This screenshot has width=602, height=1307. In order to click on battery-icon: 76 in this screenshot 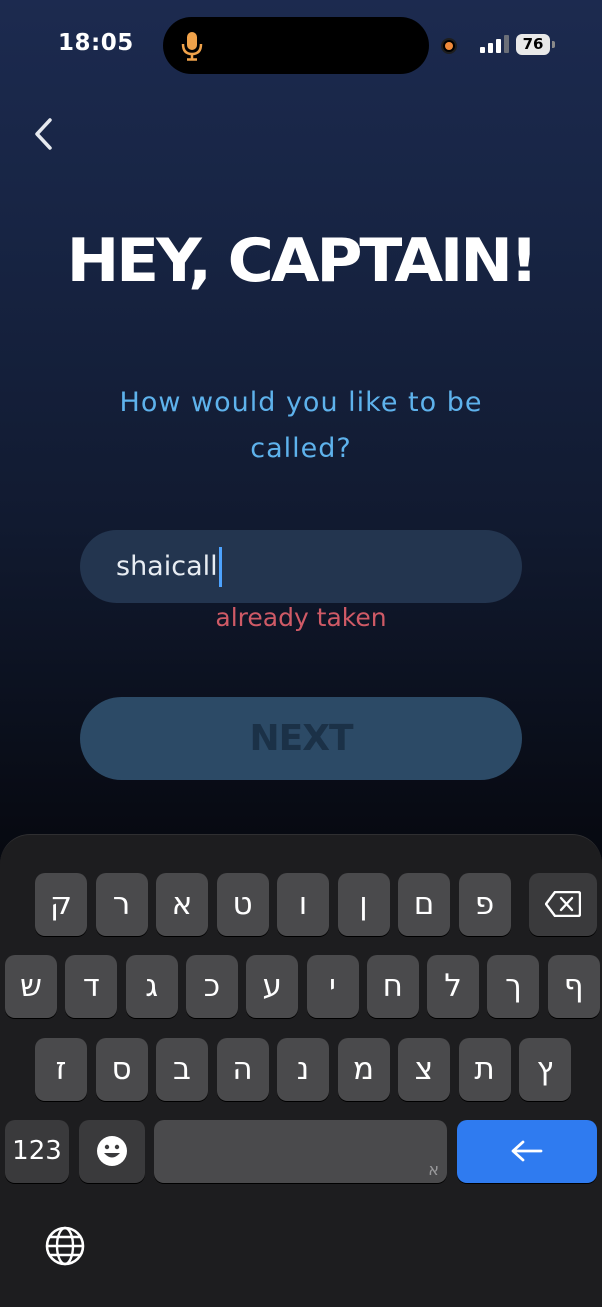, I will do `click(536, 45)`.